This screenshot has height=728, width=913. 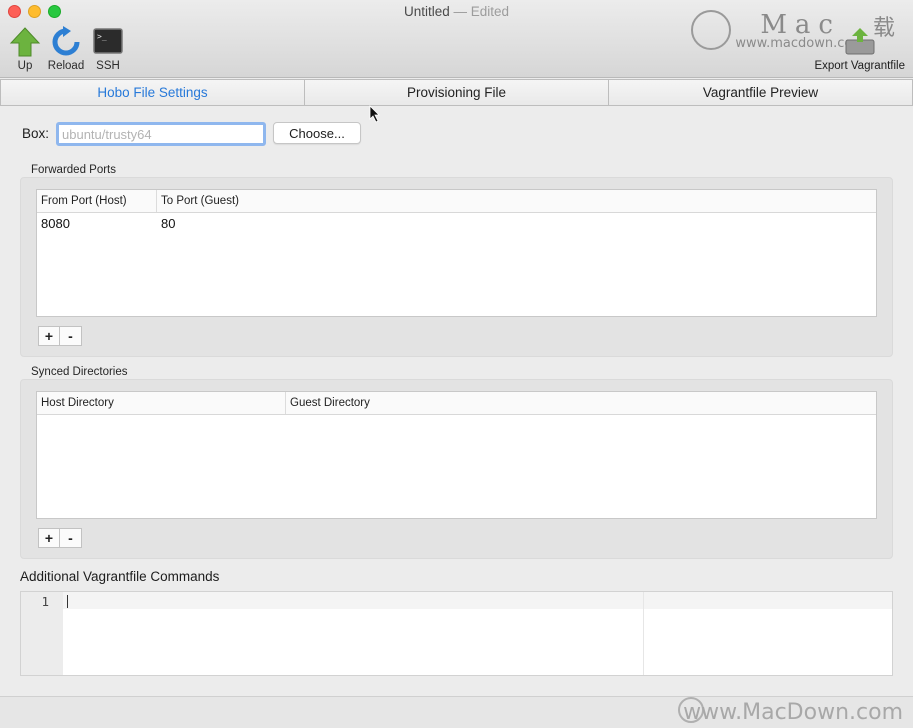 What do you see at coordinates (761, 92) in the screenshot?
I see `tab-vagrantfile-preview: Vagrantfile Preview` at bounding box center [761, 92].